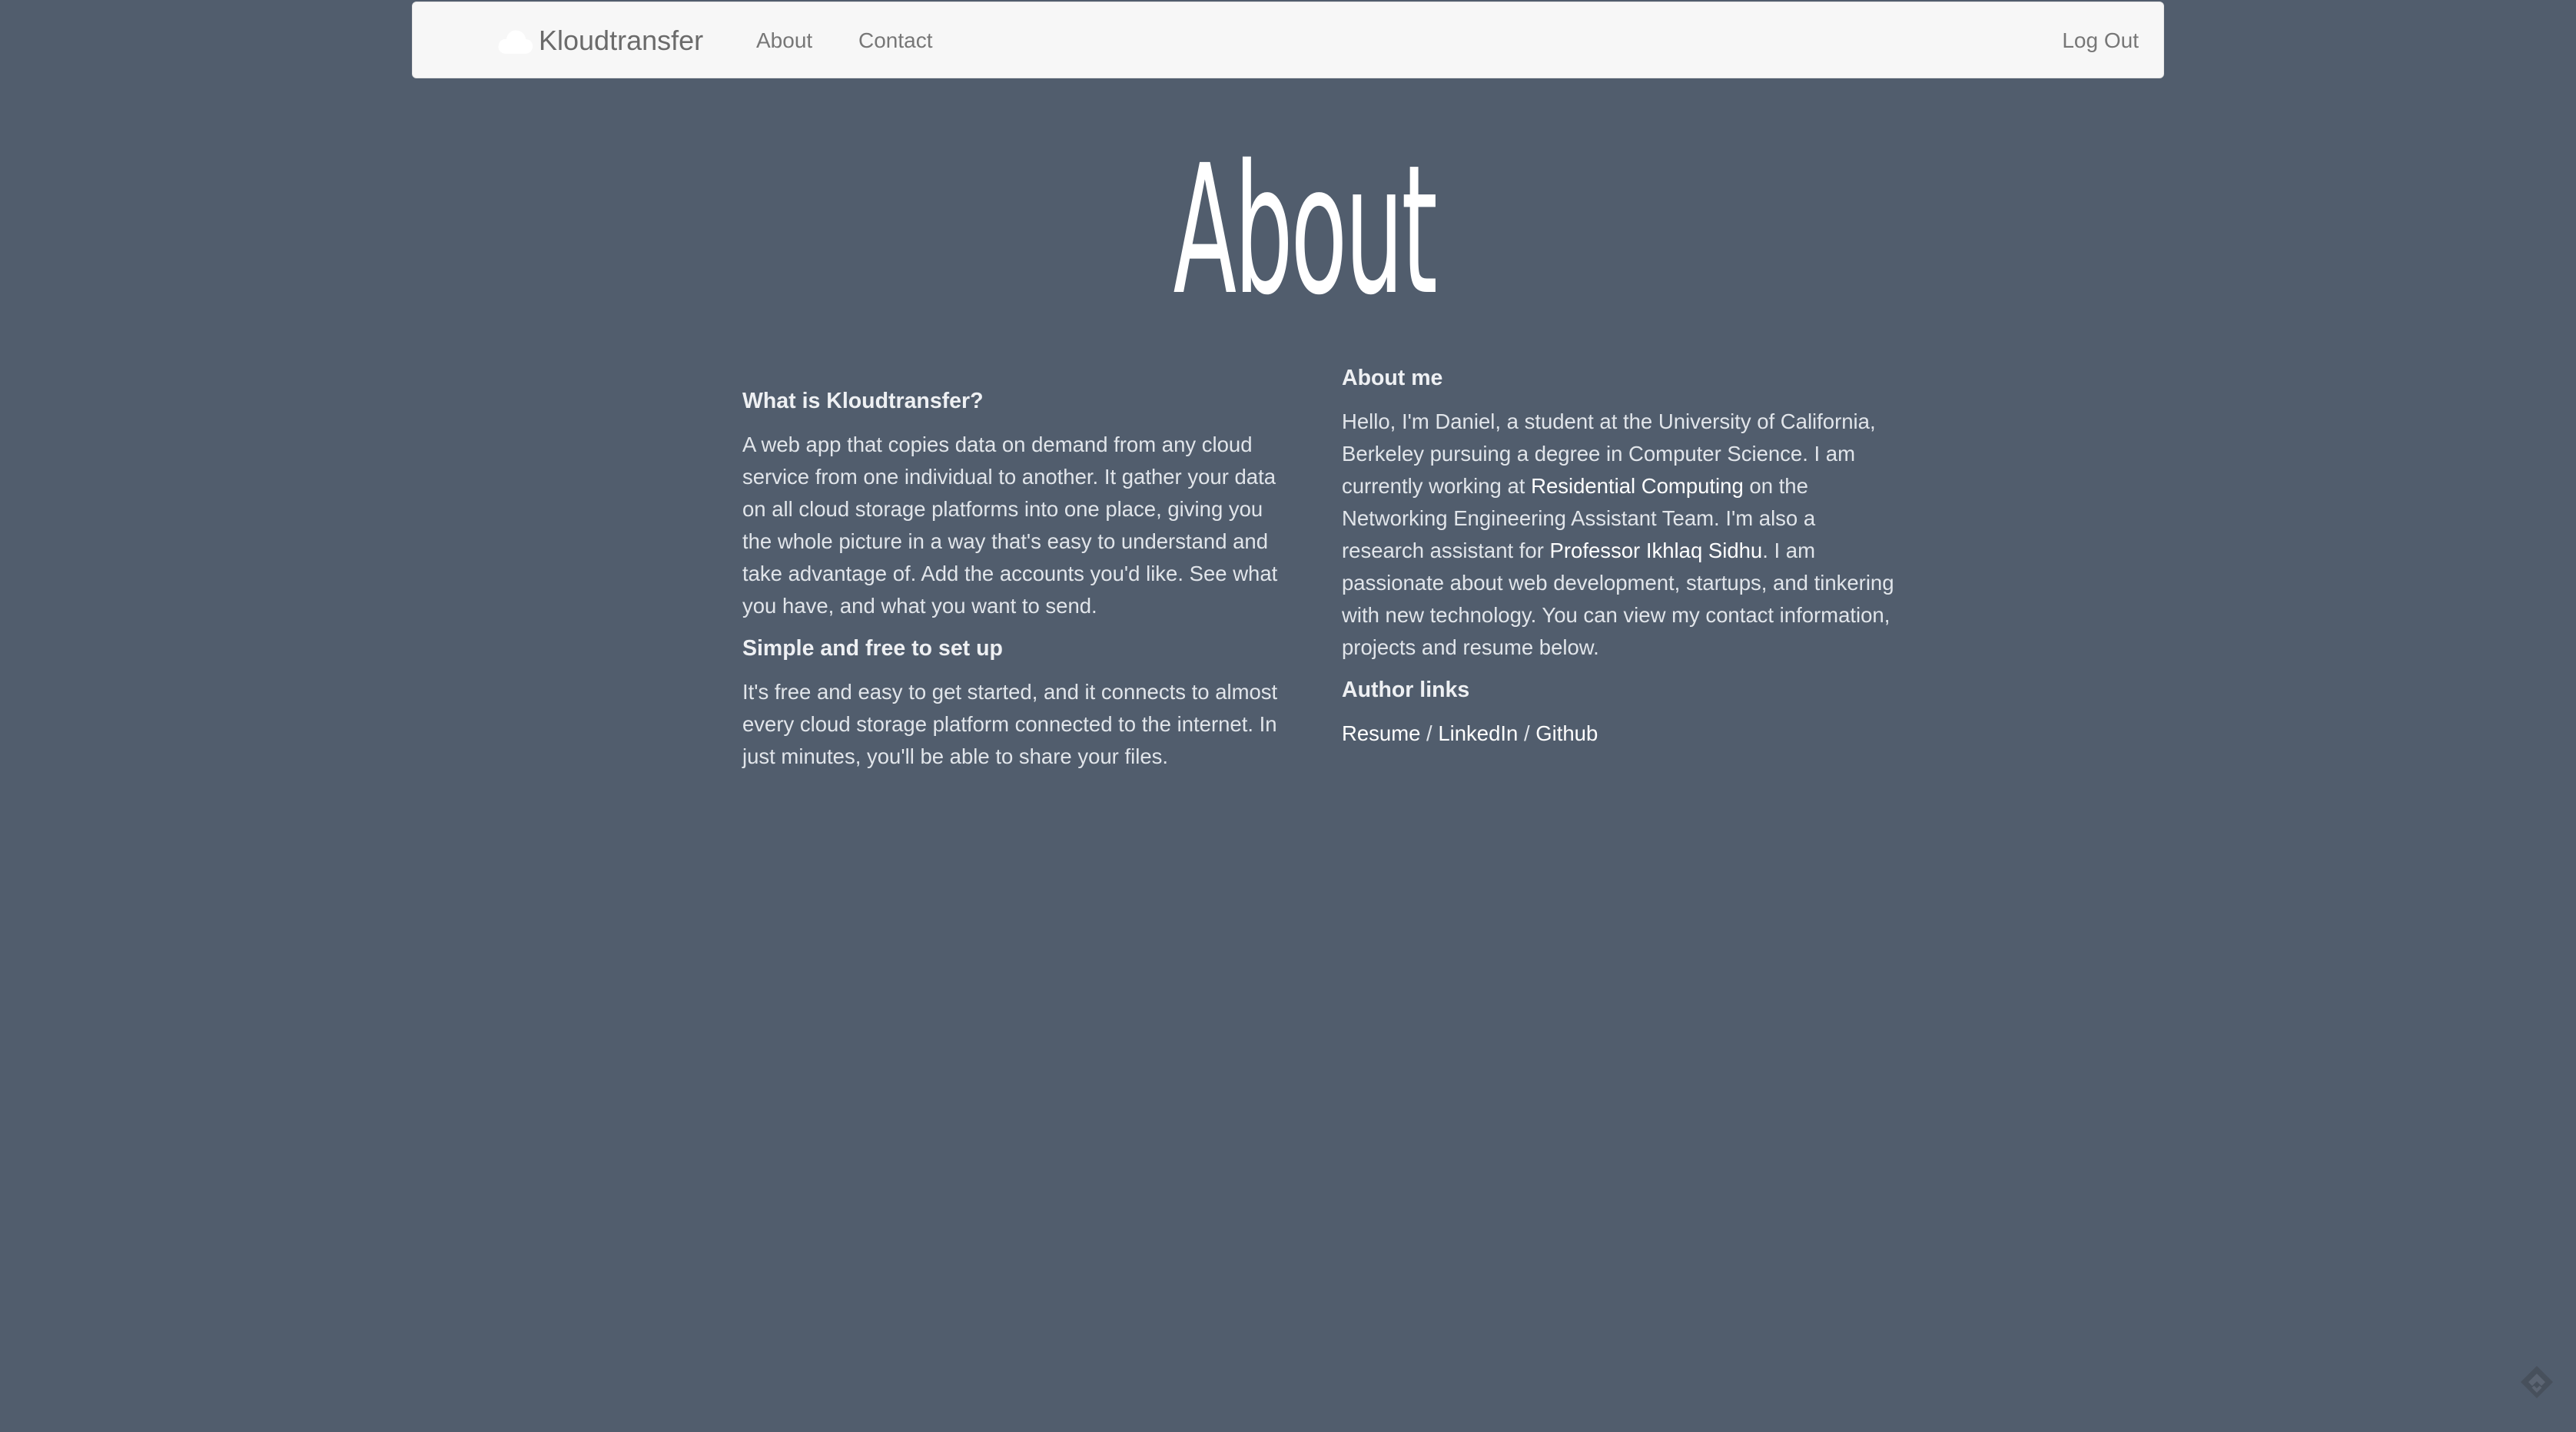 The width and height of the screenshot is (2576, 1432). Describe the element at coordinates (621, 40) in the screenshot. I see `brand-name: Kloudtransfer` at that location.